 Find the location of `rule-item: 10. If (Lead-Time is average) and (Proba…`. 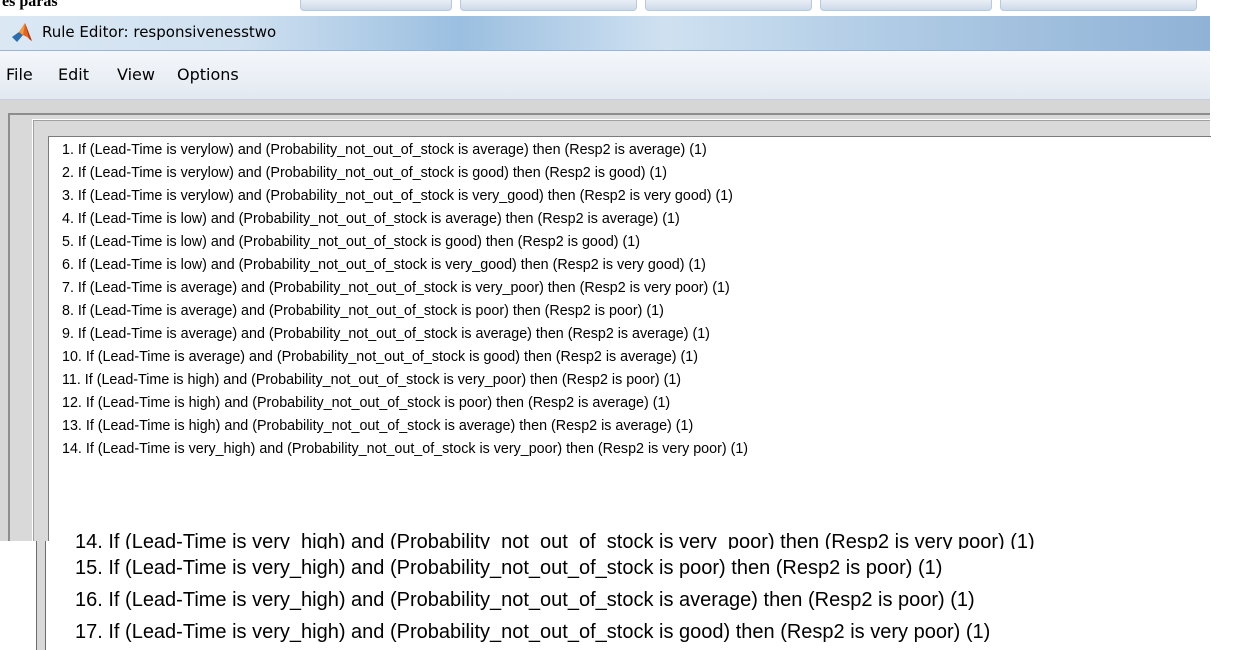

rule-item: 10. If (Lead-Time is average) and (Proba… is located at coordinates (380, 357).